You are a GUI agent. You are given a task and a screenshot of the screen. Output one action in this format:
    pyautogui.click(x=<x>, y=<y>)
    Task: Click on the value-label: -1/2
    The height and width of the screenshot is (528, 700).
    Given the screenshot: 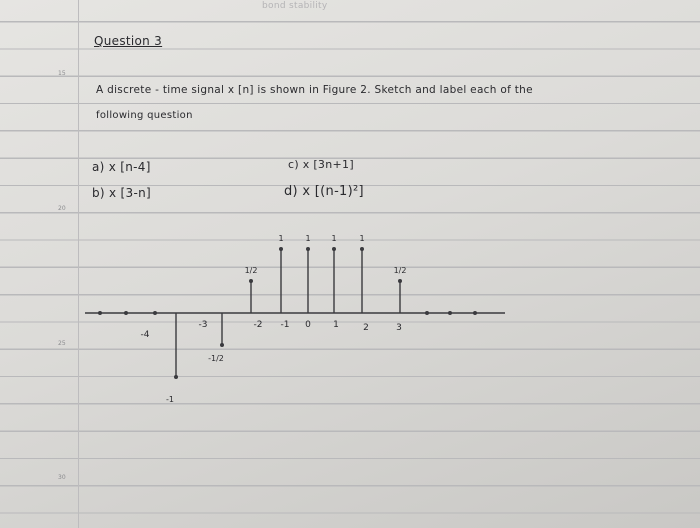 What is the action you would take?
    pyautogui.click(x=216, y=358)
    